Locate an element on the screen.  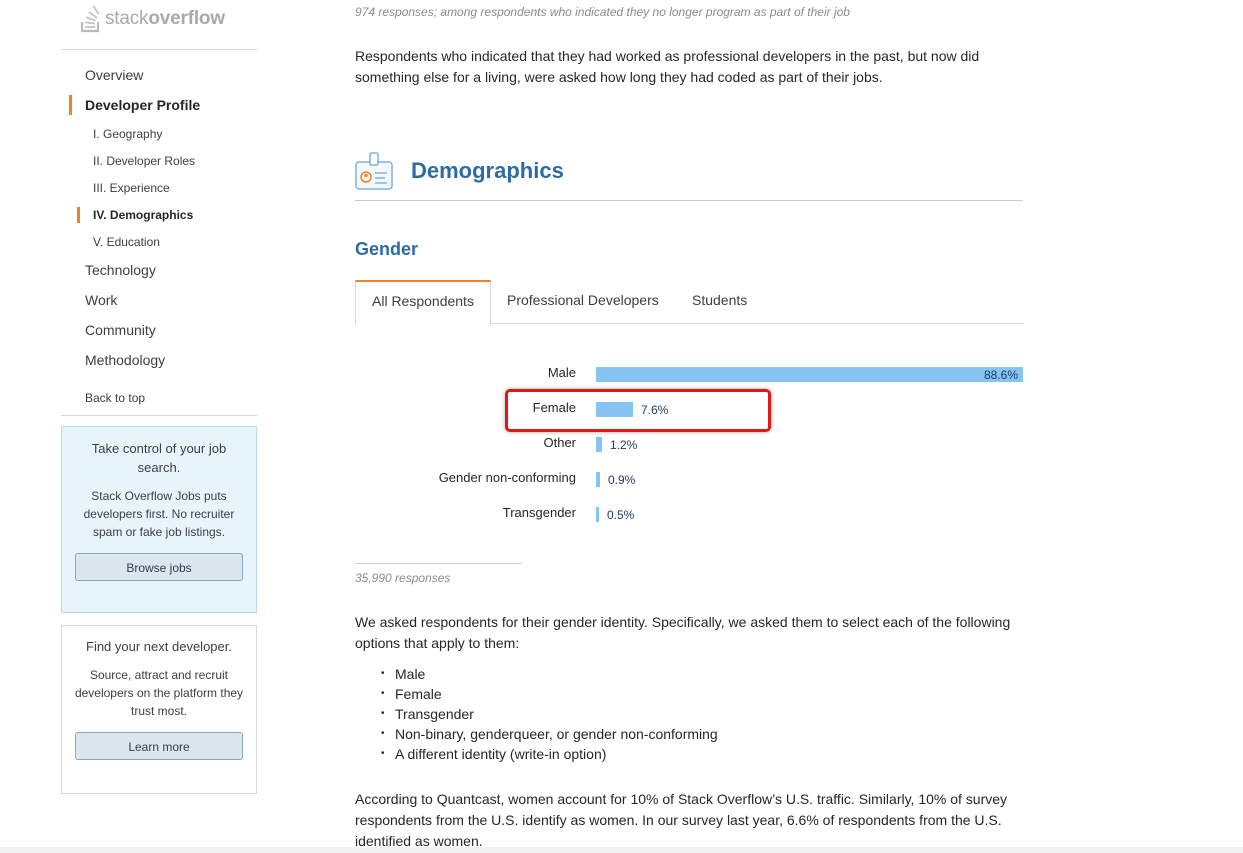
bottom-edge is located at coordinates (621, 850).